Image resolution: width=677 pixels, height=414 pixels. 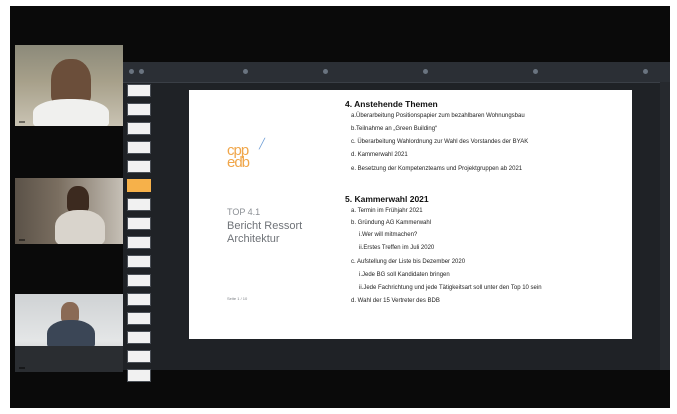 I want to click on participant-1-body, so click(x=71, y=112).